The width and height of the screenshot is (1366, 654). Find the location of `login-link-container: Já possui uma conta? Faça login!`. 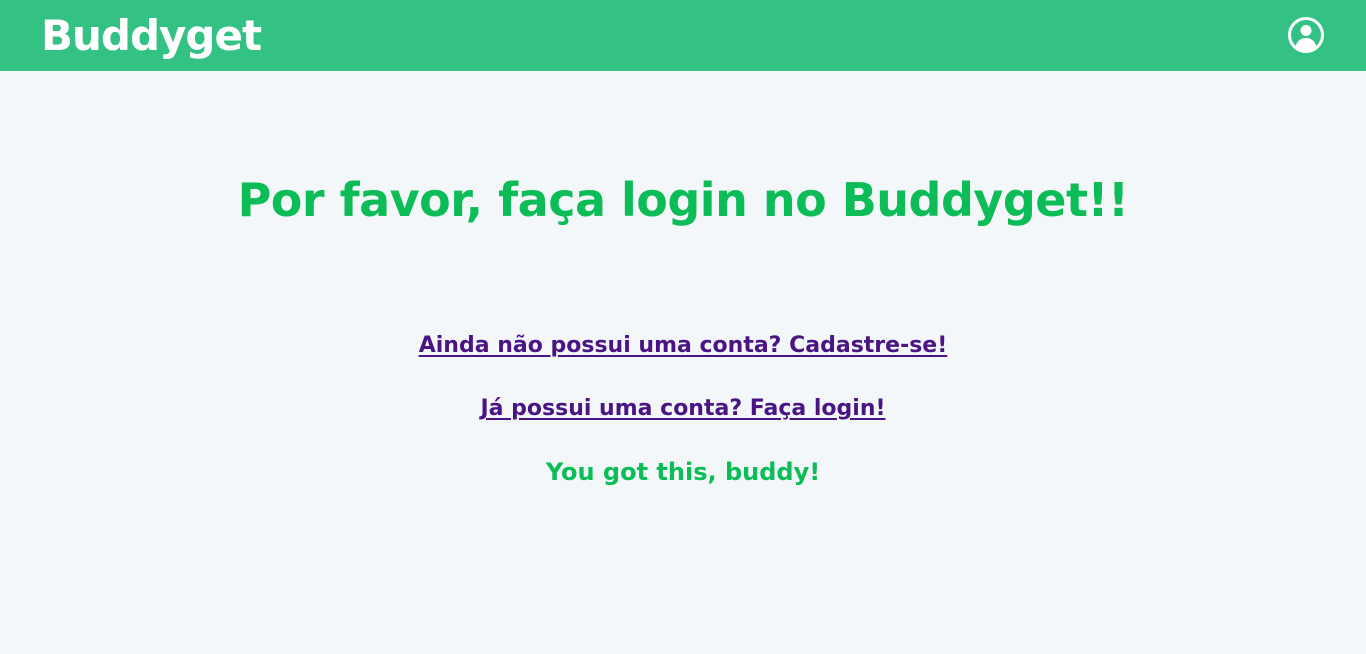

login-link-container: Já possui uma conta? Faça login! is located at coordinates (683, 409).